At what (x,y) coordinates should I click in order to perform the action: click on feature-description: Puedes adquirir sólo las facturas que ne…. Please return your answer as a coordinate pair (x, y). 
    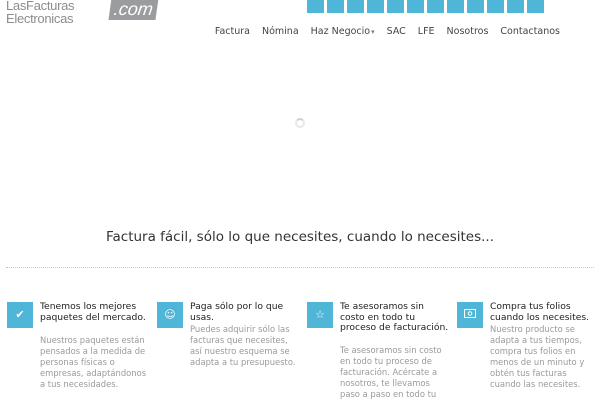
    Looking at the image, I should click on (243, 345).